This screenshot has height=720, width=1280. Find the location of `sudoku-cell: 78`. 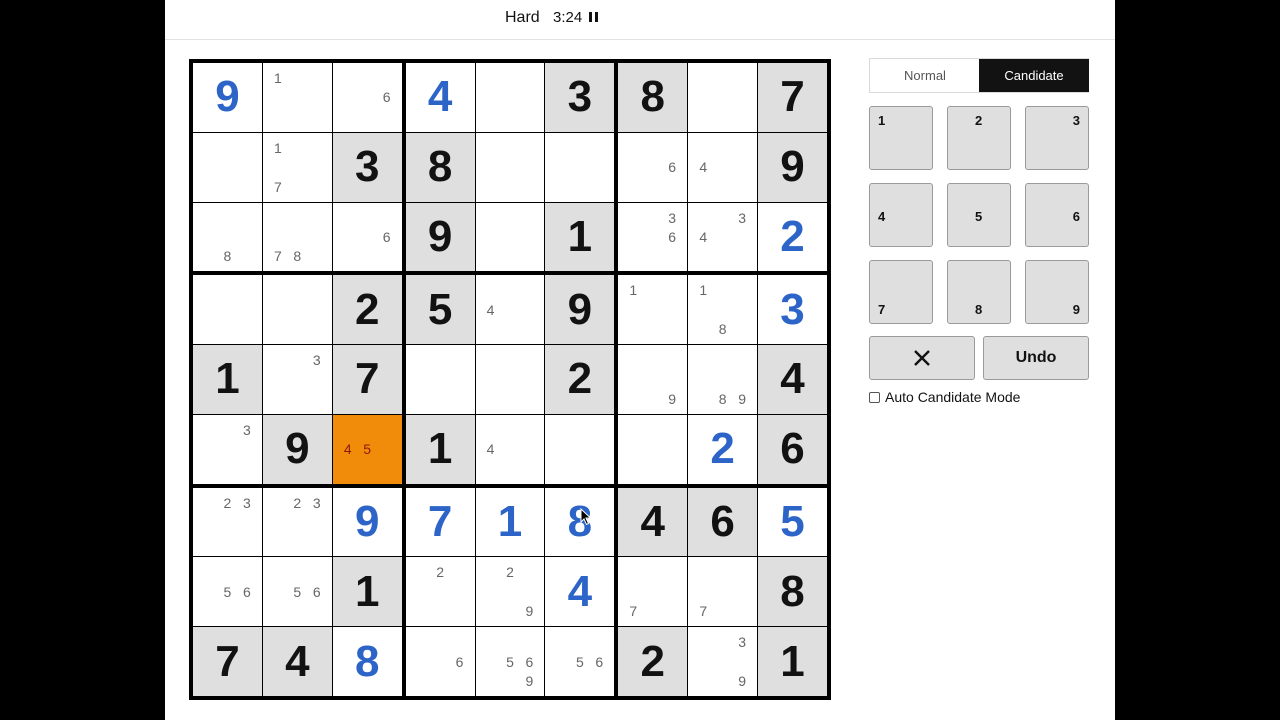

sudoku-cell: 78 is located at coordinates (297, 237).